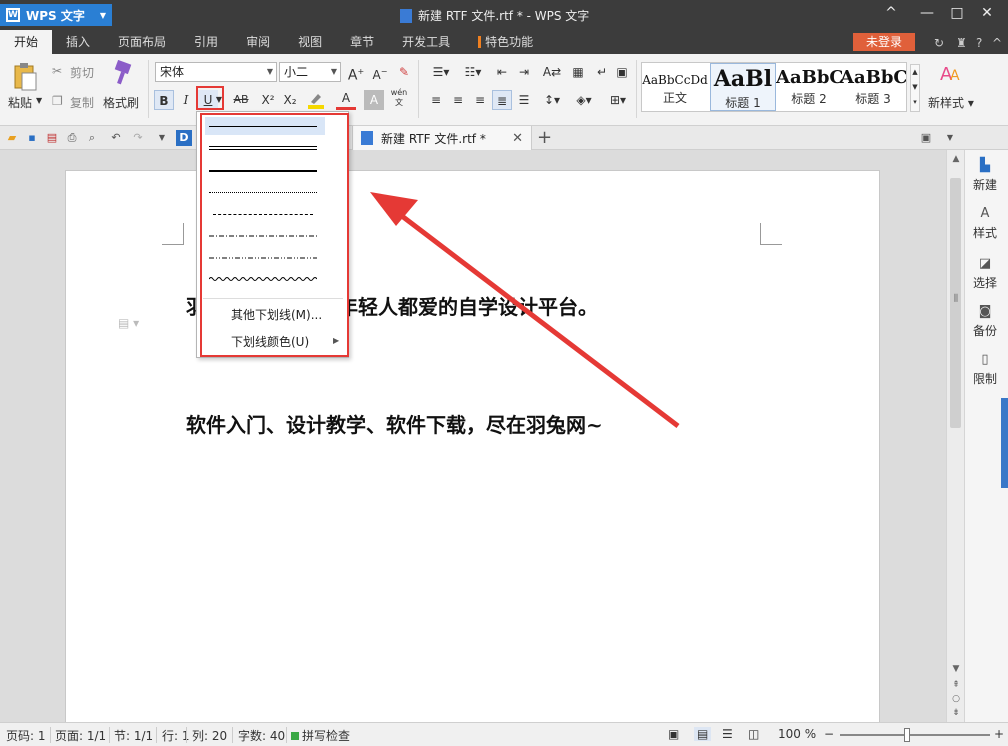 This screenshot has width=1008, height=746. I want to click on pinyin-button: wén 文, so click(399, 98).